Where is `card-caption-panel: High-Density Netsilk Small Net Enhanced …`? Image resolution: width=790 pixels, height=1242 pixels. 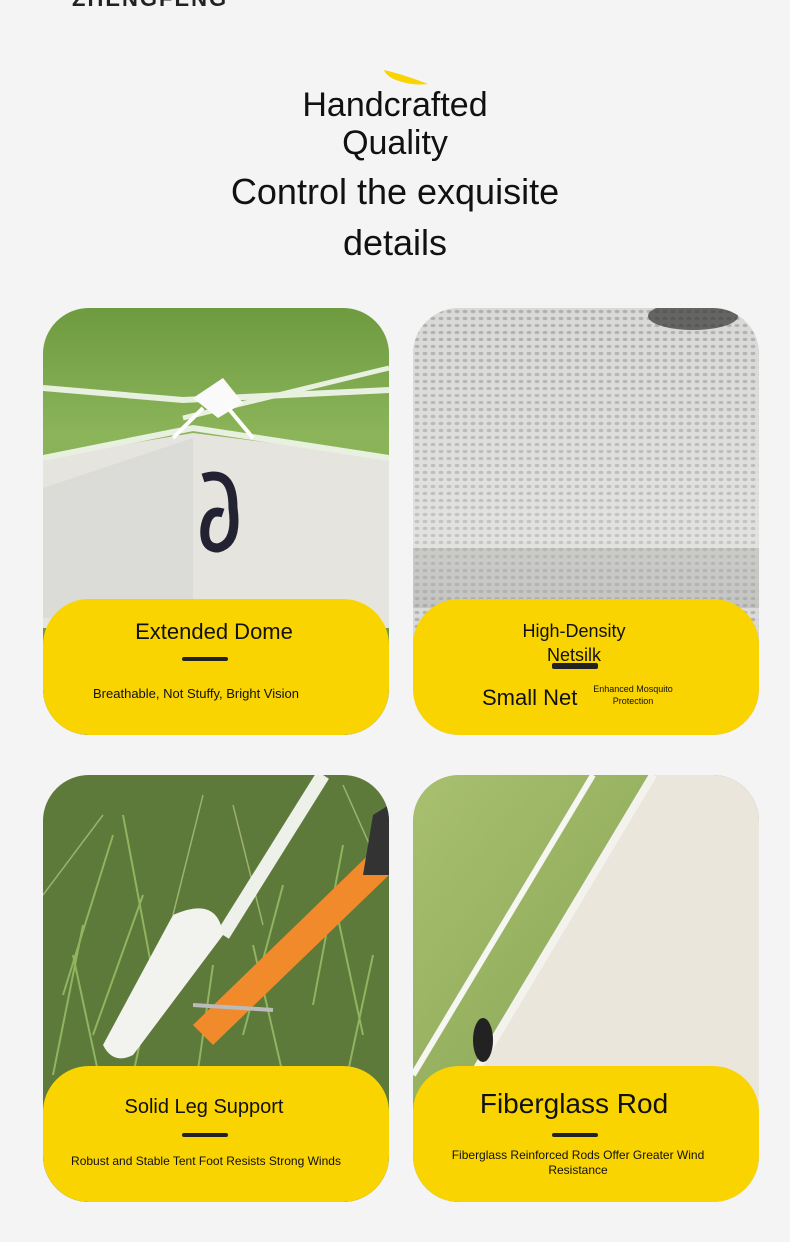
card-caption-panel: High-Density Netsilk Small Net Enhanced … is located at coordinates (586, 667).